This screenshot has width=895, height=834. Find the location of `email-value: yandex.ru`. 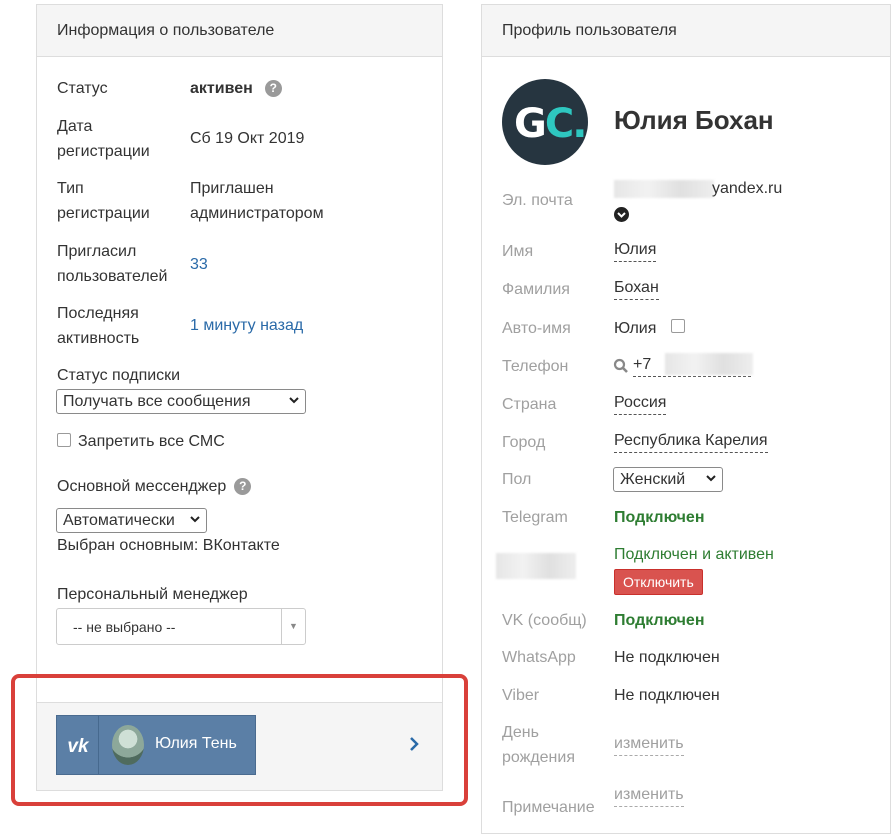

email-value: yandex.ru is located at coordinates (747, 188).